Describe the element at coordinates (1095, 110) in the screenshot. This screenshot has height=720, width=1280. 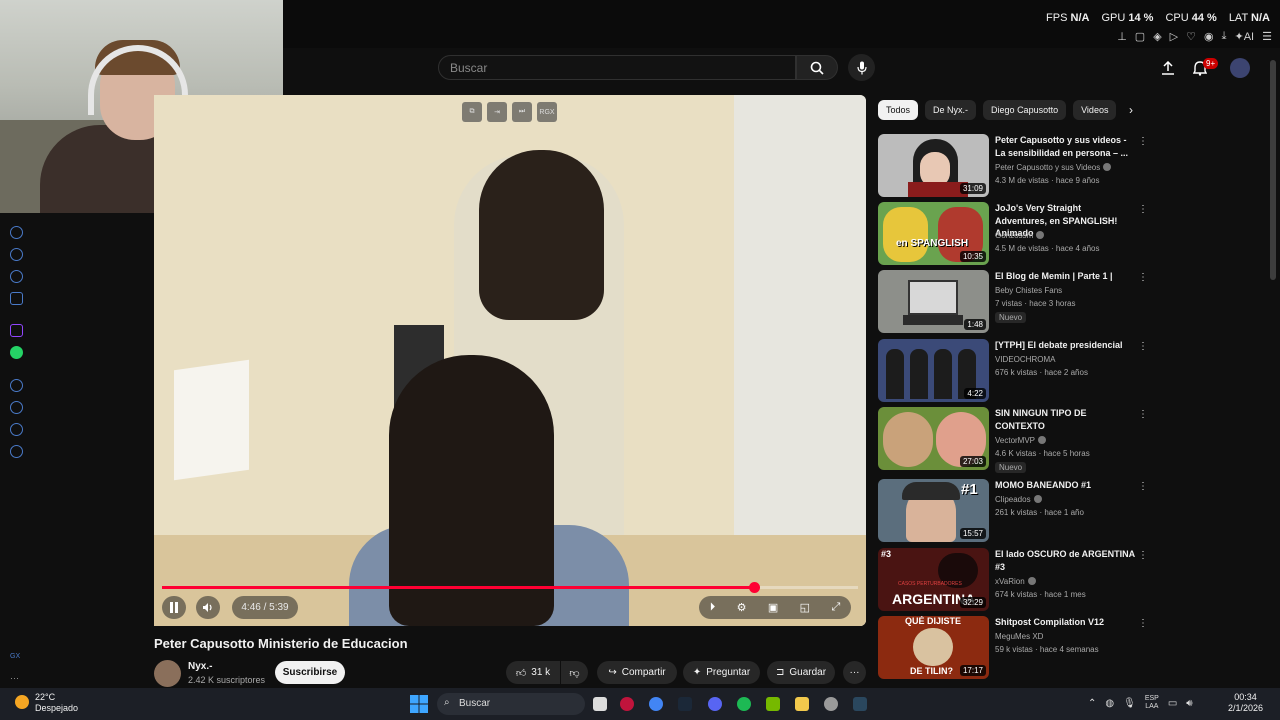
I see `chip-videos: Videos` at that location.